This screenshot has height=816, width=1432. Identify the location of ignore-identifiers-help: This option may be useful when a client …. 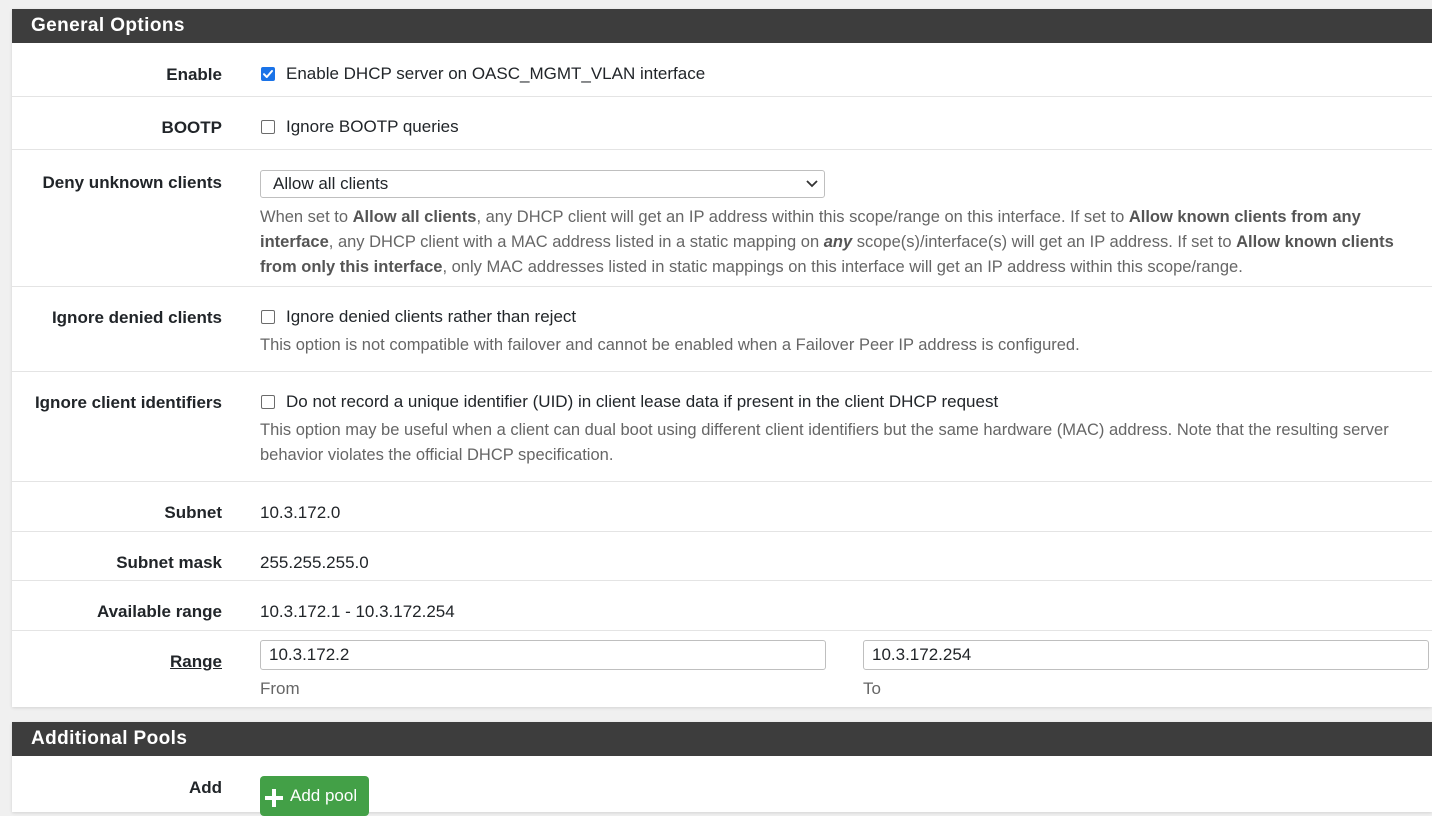
(824, 442).